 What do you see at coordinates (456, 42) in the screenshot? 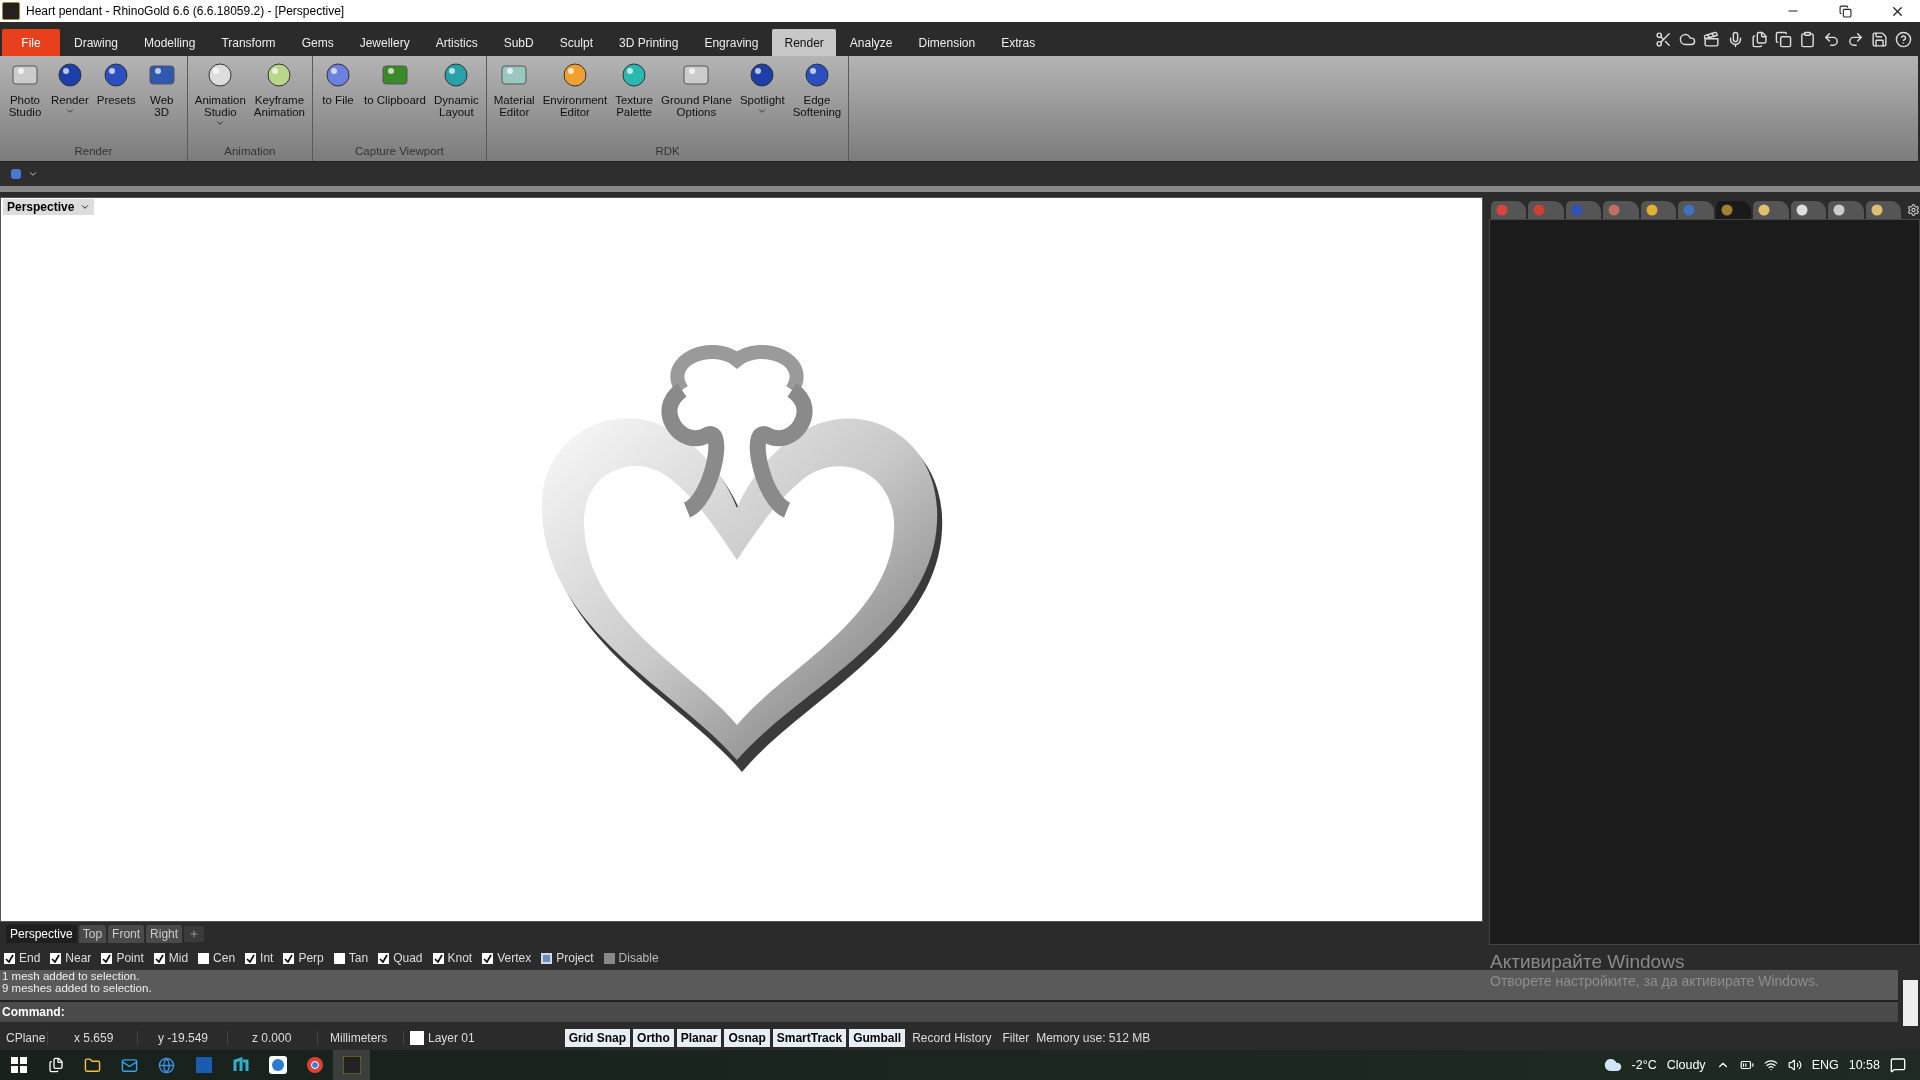
I see `ribbon-tab: Artistics` at bounding box center [456, 42].